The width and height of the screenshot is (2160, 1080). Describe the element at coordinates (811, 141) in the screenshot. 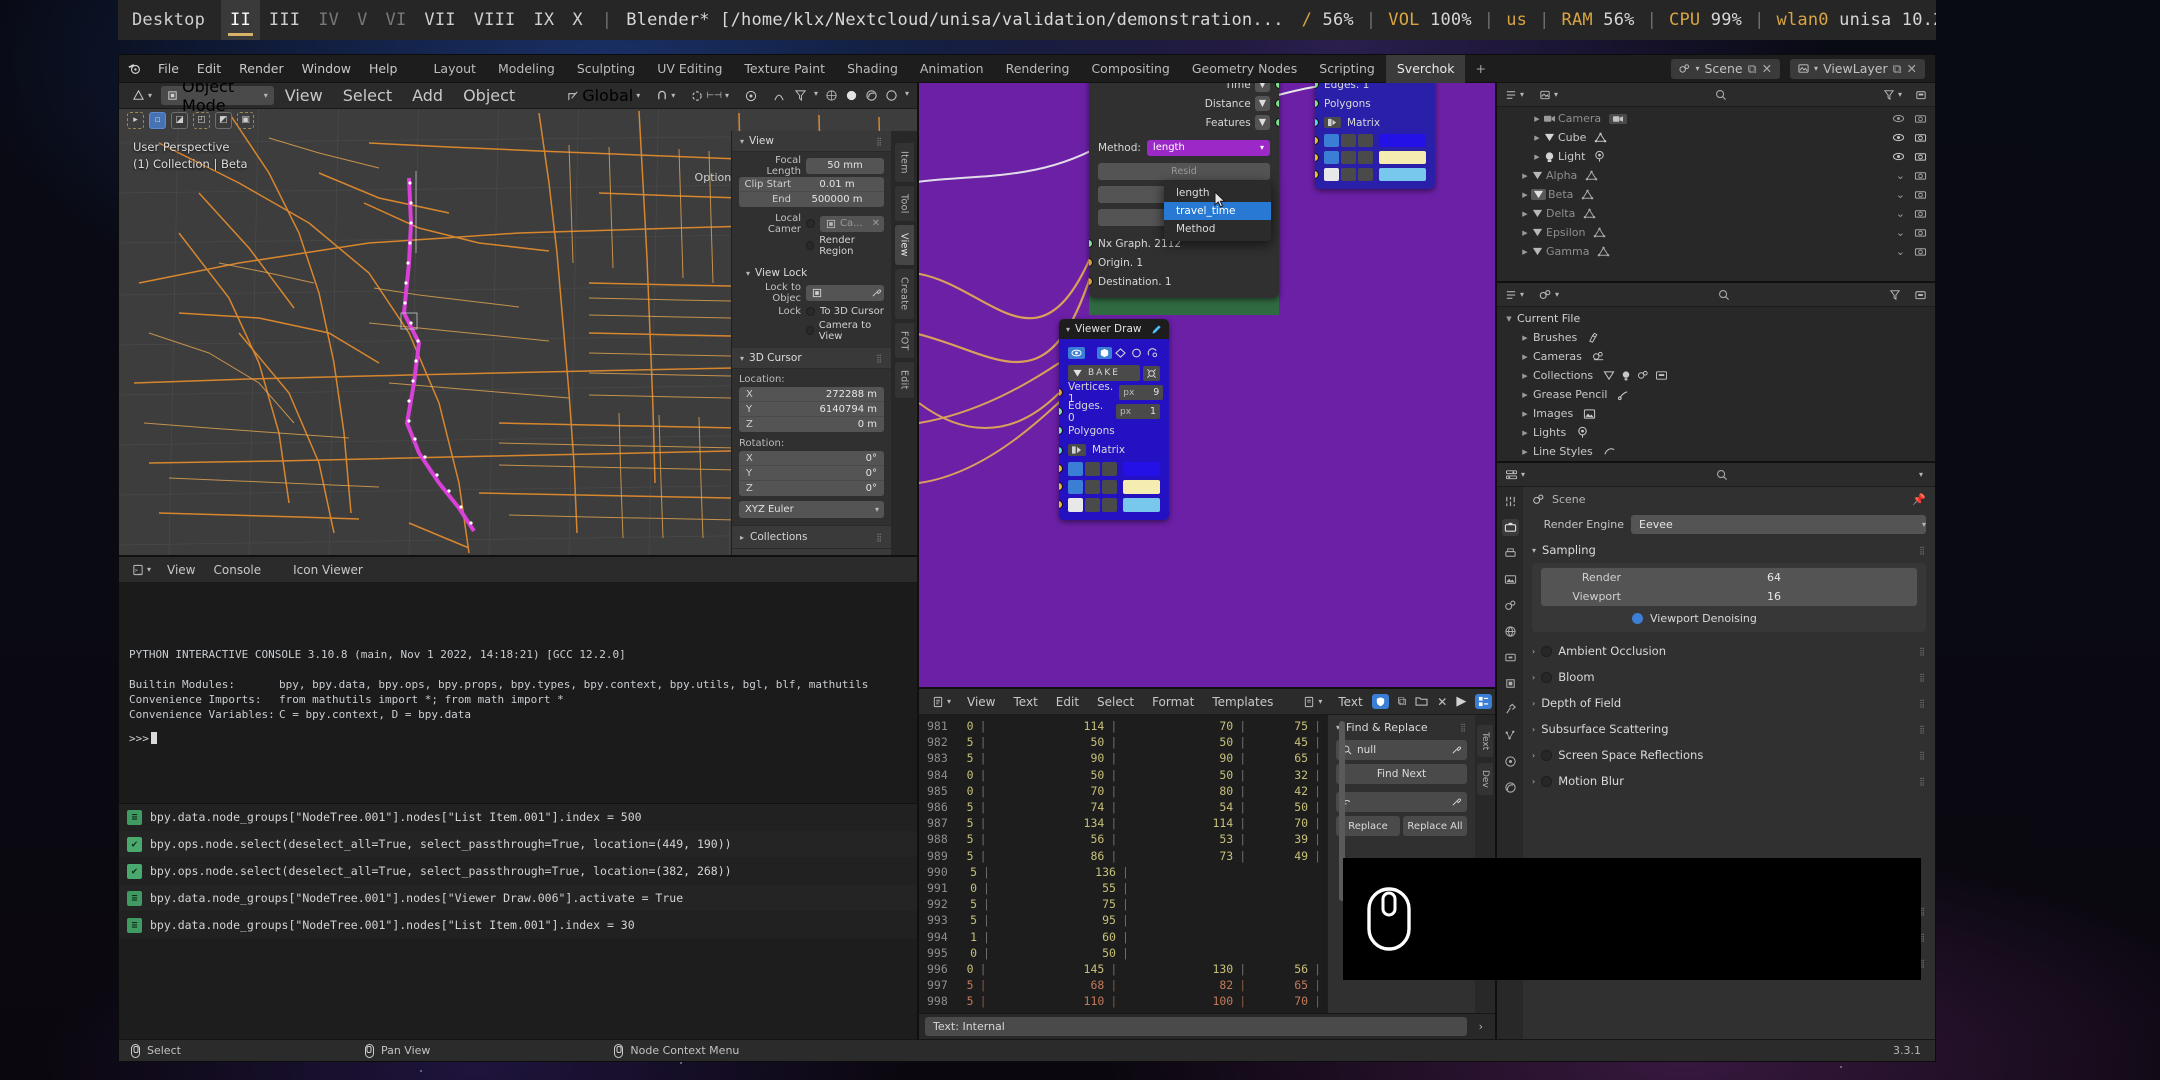

I see `npanel-section-view: ▾ View ⣿` at that location.